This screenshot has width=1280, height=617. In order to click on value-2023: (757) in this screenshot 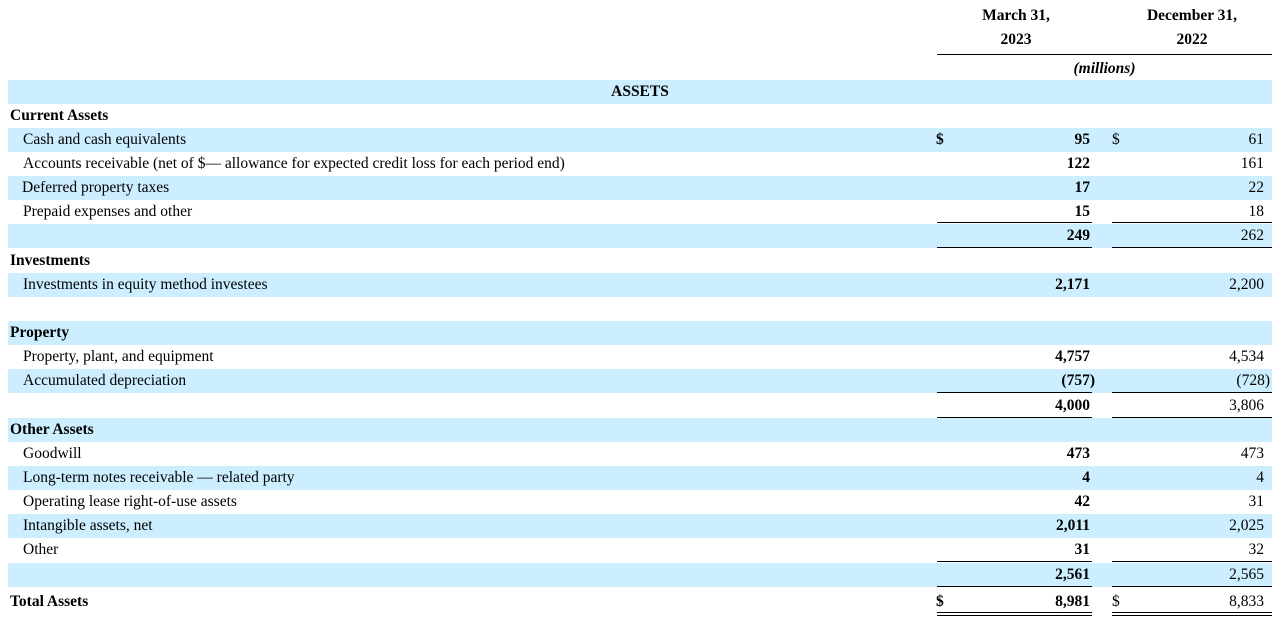, I will do `click(1078, 380)`.